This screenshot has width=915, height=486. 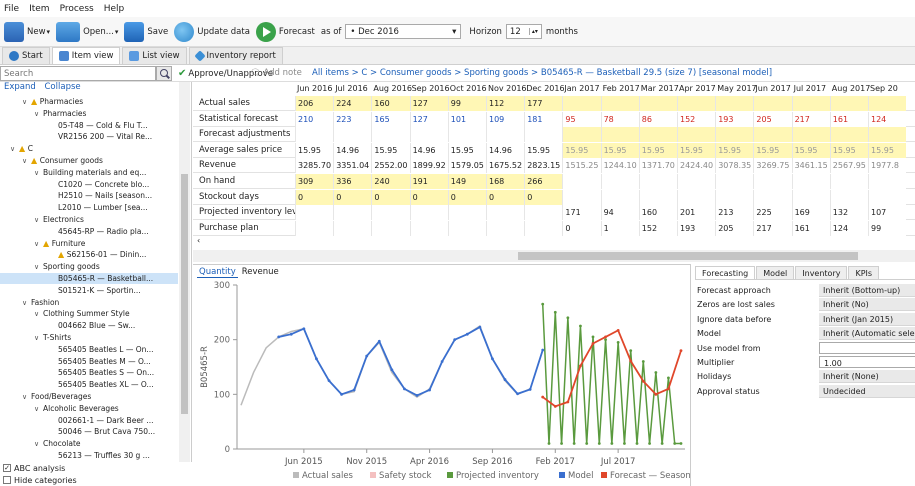 I want to click on property-dropdown: Inherit (Jan 2015), so click(x=867, y=319).